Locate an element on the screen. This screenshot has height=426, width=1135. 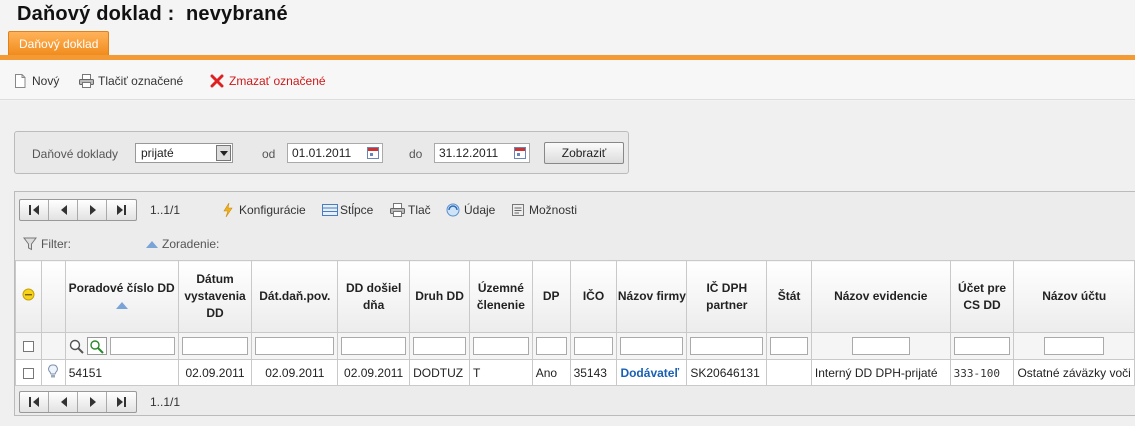
col-header-druh: Druh DD is located at coordinates (440, 296).